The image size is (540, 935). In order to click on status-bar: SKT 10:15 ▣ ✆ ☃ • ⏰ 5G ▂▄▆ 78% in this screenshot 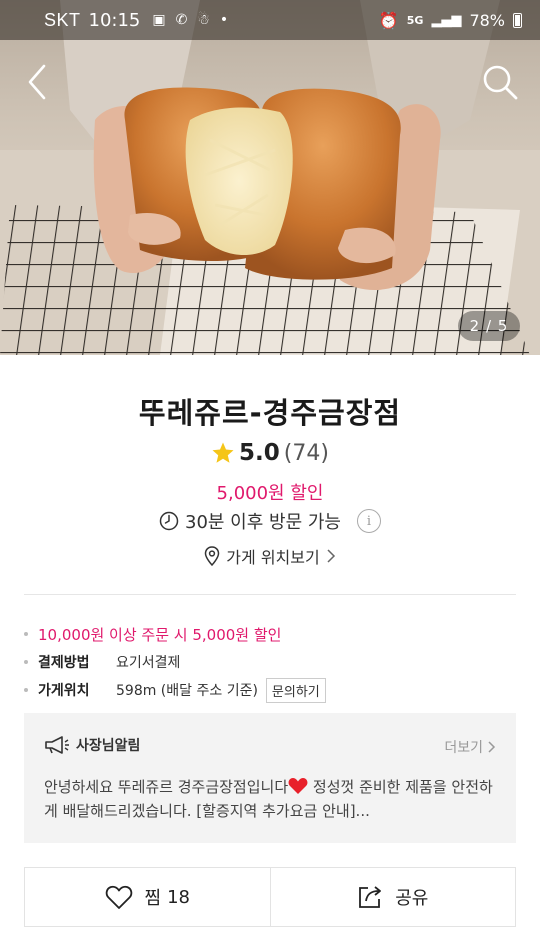, I will do `click(270, 20)`.